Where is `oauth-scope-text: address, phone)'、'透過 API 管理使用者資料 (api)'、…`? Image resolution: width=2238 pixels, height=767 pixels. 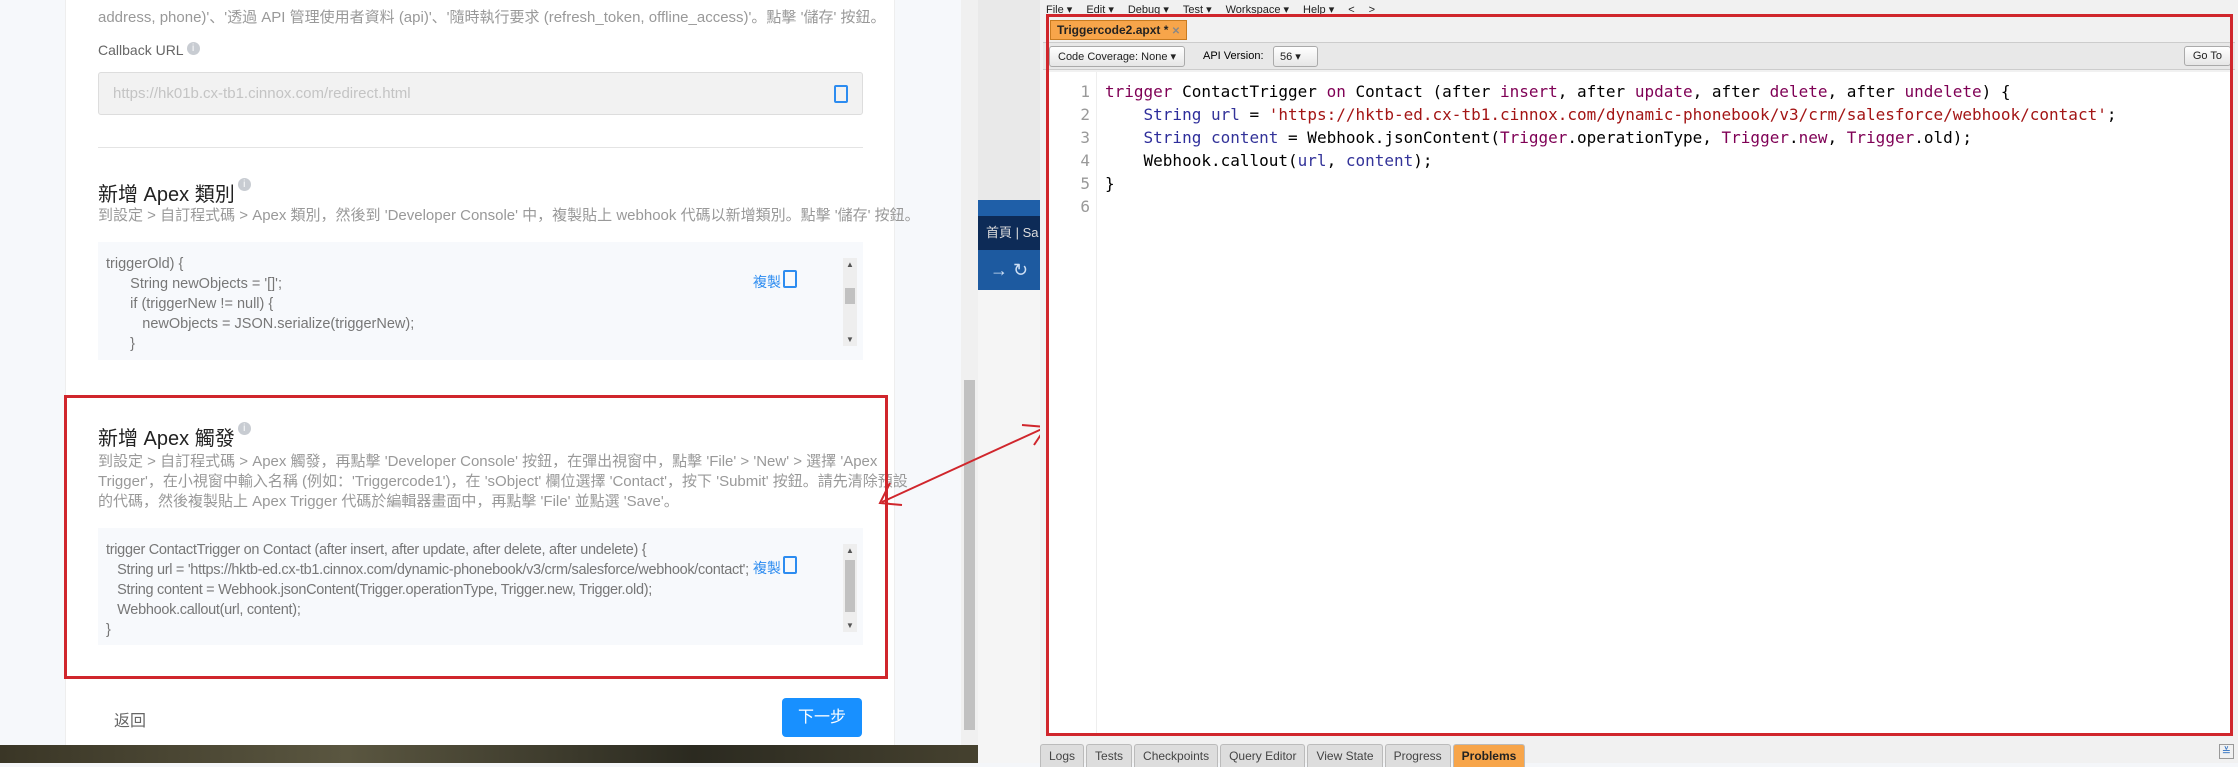 oauth-scope-text: address, phone)'、'透過 API 管理使用者資料 (api)'、… is located at coordinates (492, 17).